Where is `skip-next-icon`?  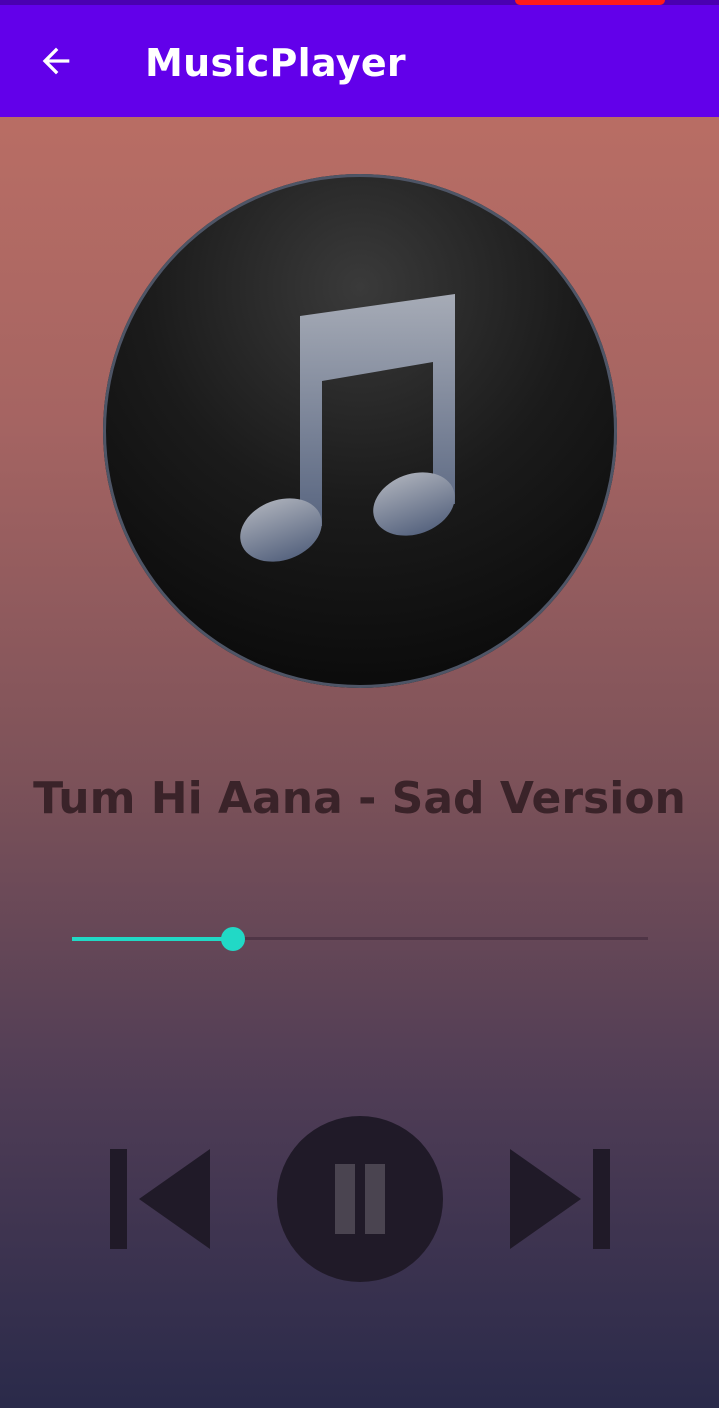 skip-next-icon is located at coordinates (560, 1199).